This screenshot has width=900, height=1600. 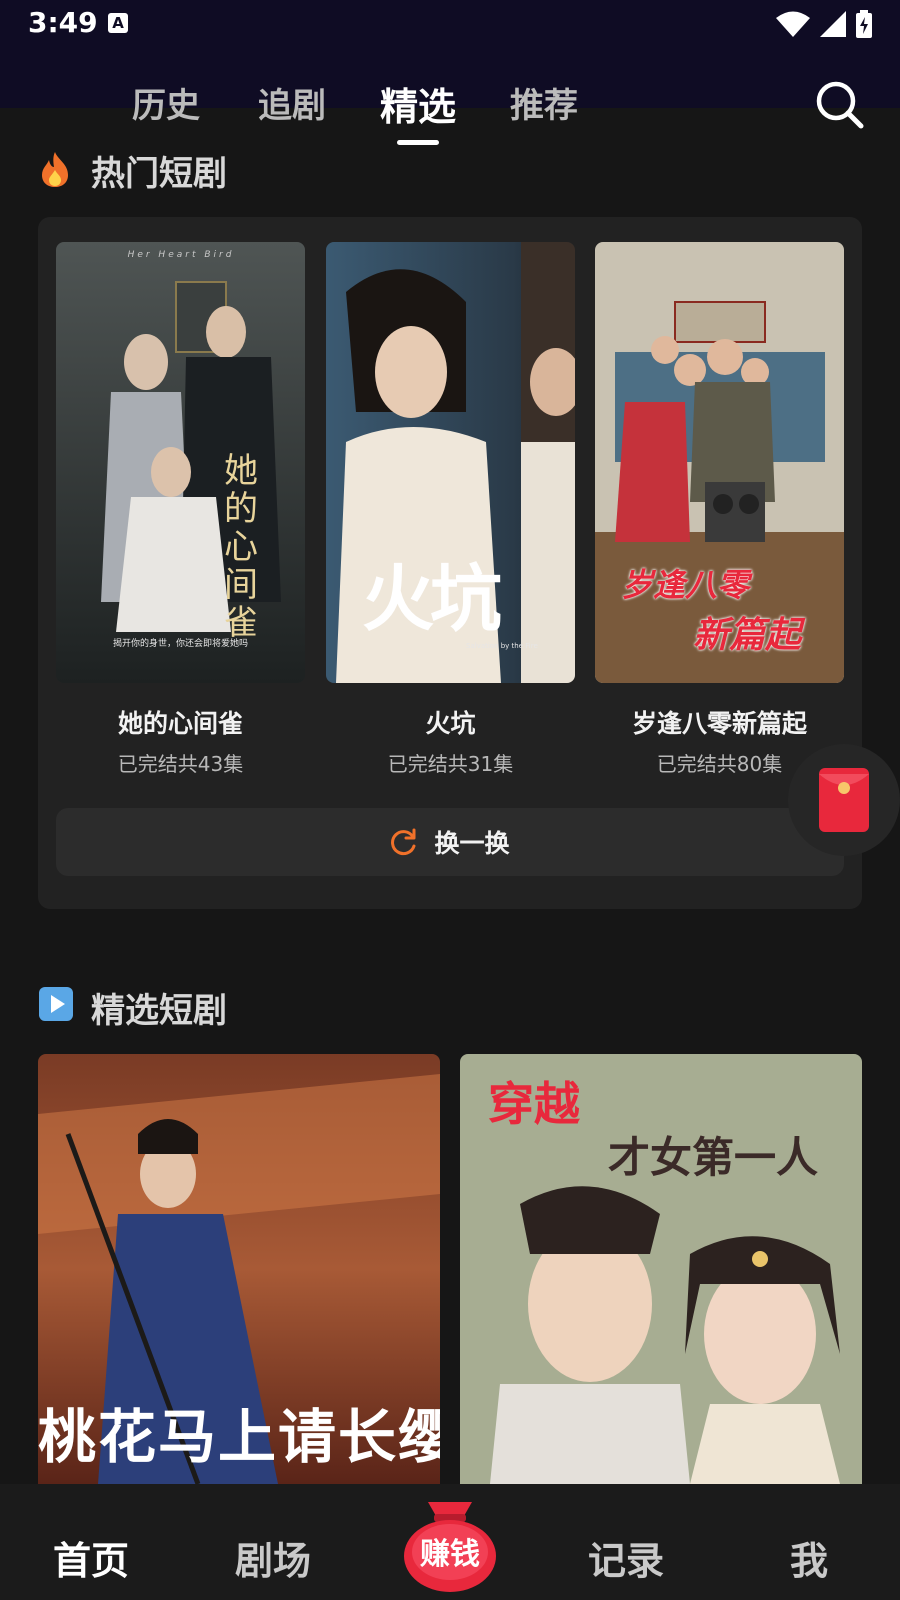 I want to click on drama-title-1: 她的心间雀, so click(x=180, y=722).